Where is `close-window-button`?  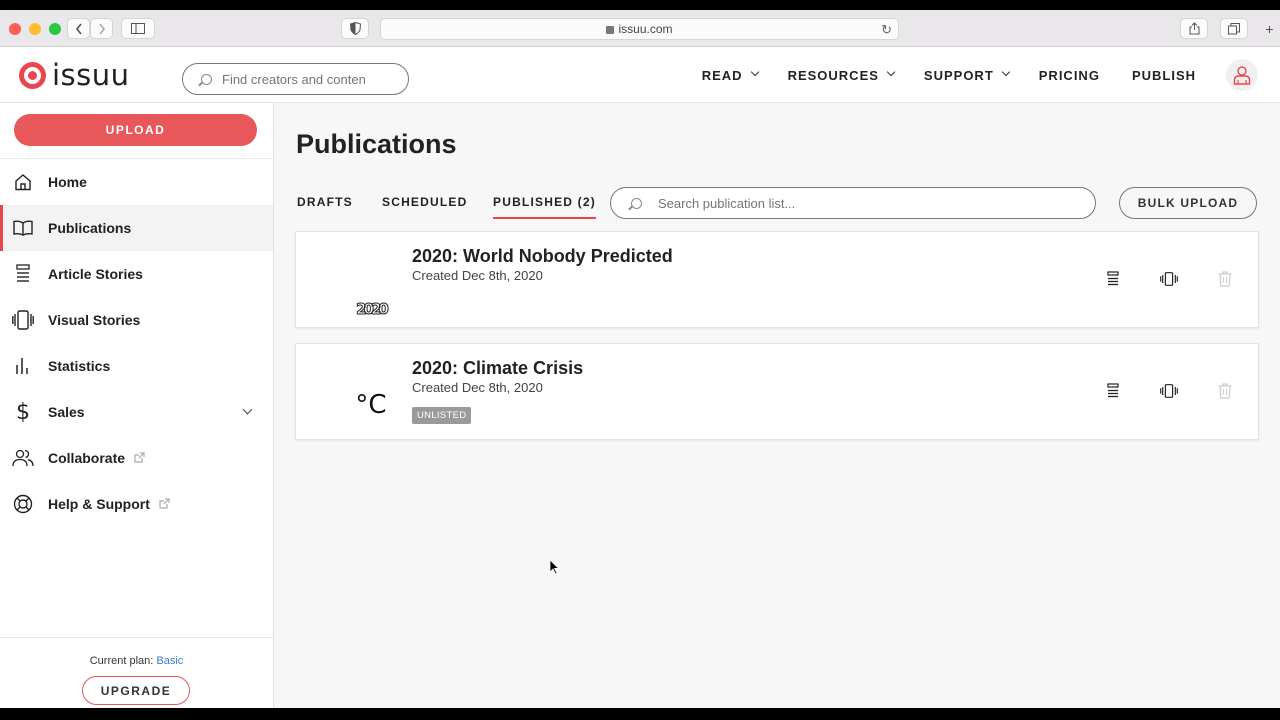 close-window-button is located at coordinates (15, 29).